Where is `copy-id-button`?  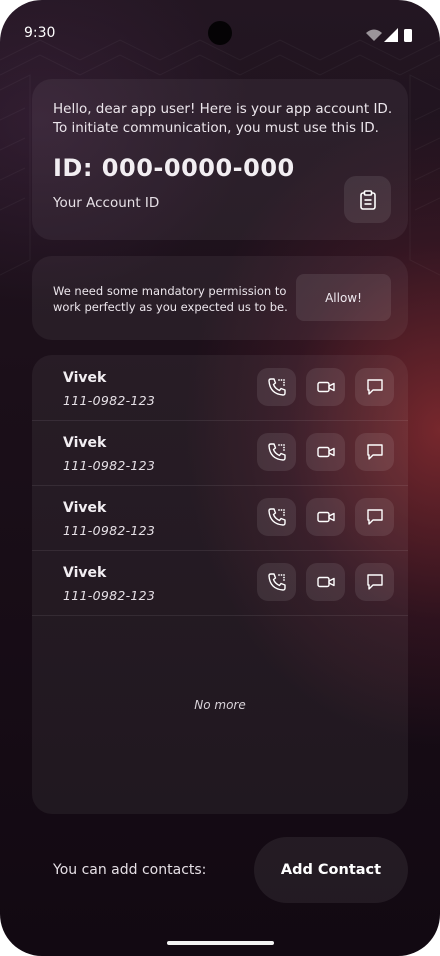
copy-id-button is located at coordinates (367, 199).